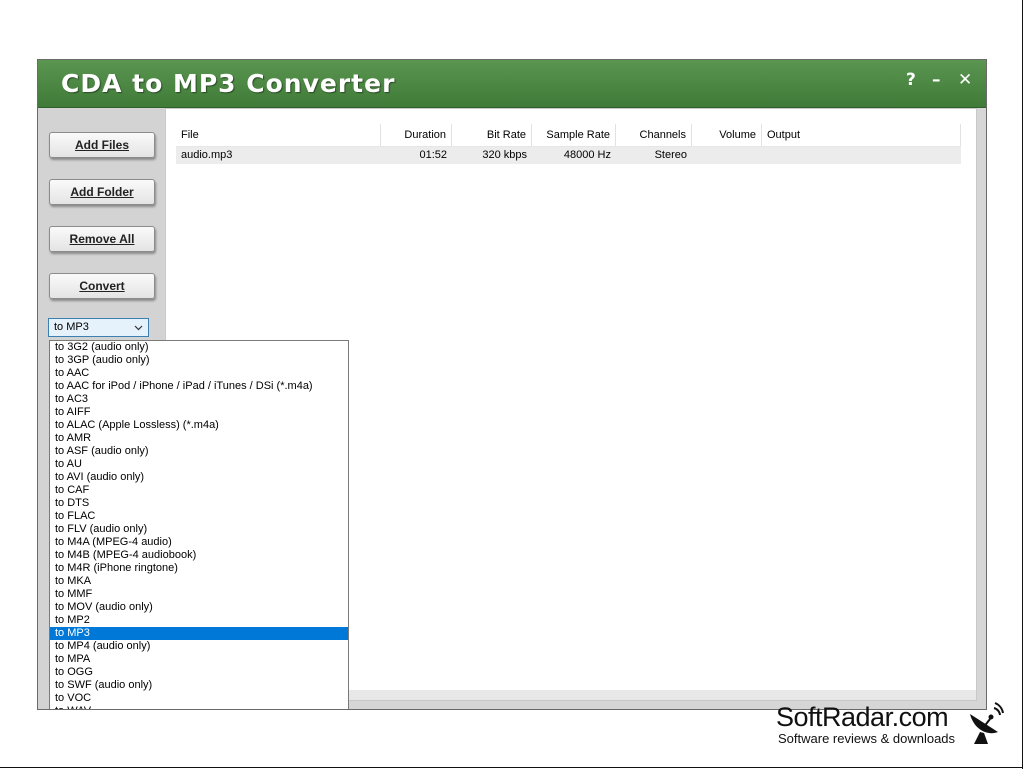 This screenshot has width=1025, height=769. What do you see at coordinates (199, 581) in the screenshot?
I see `dropdown-option: to MKA` at bounding box center [199, 581].